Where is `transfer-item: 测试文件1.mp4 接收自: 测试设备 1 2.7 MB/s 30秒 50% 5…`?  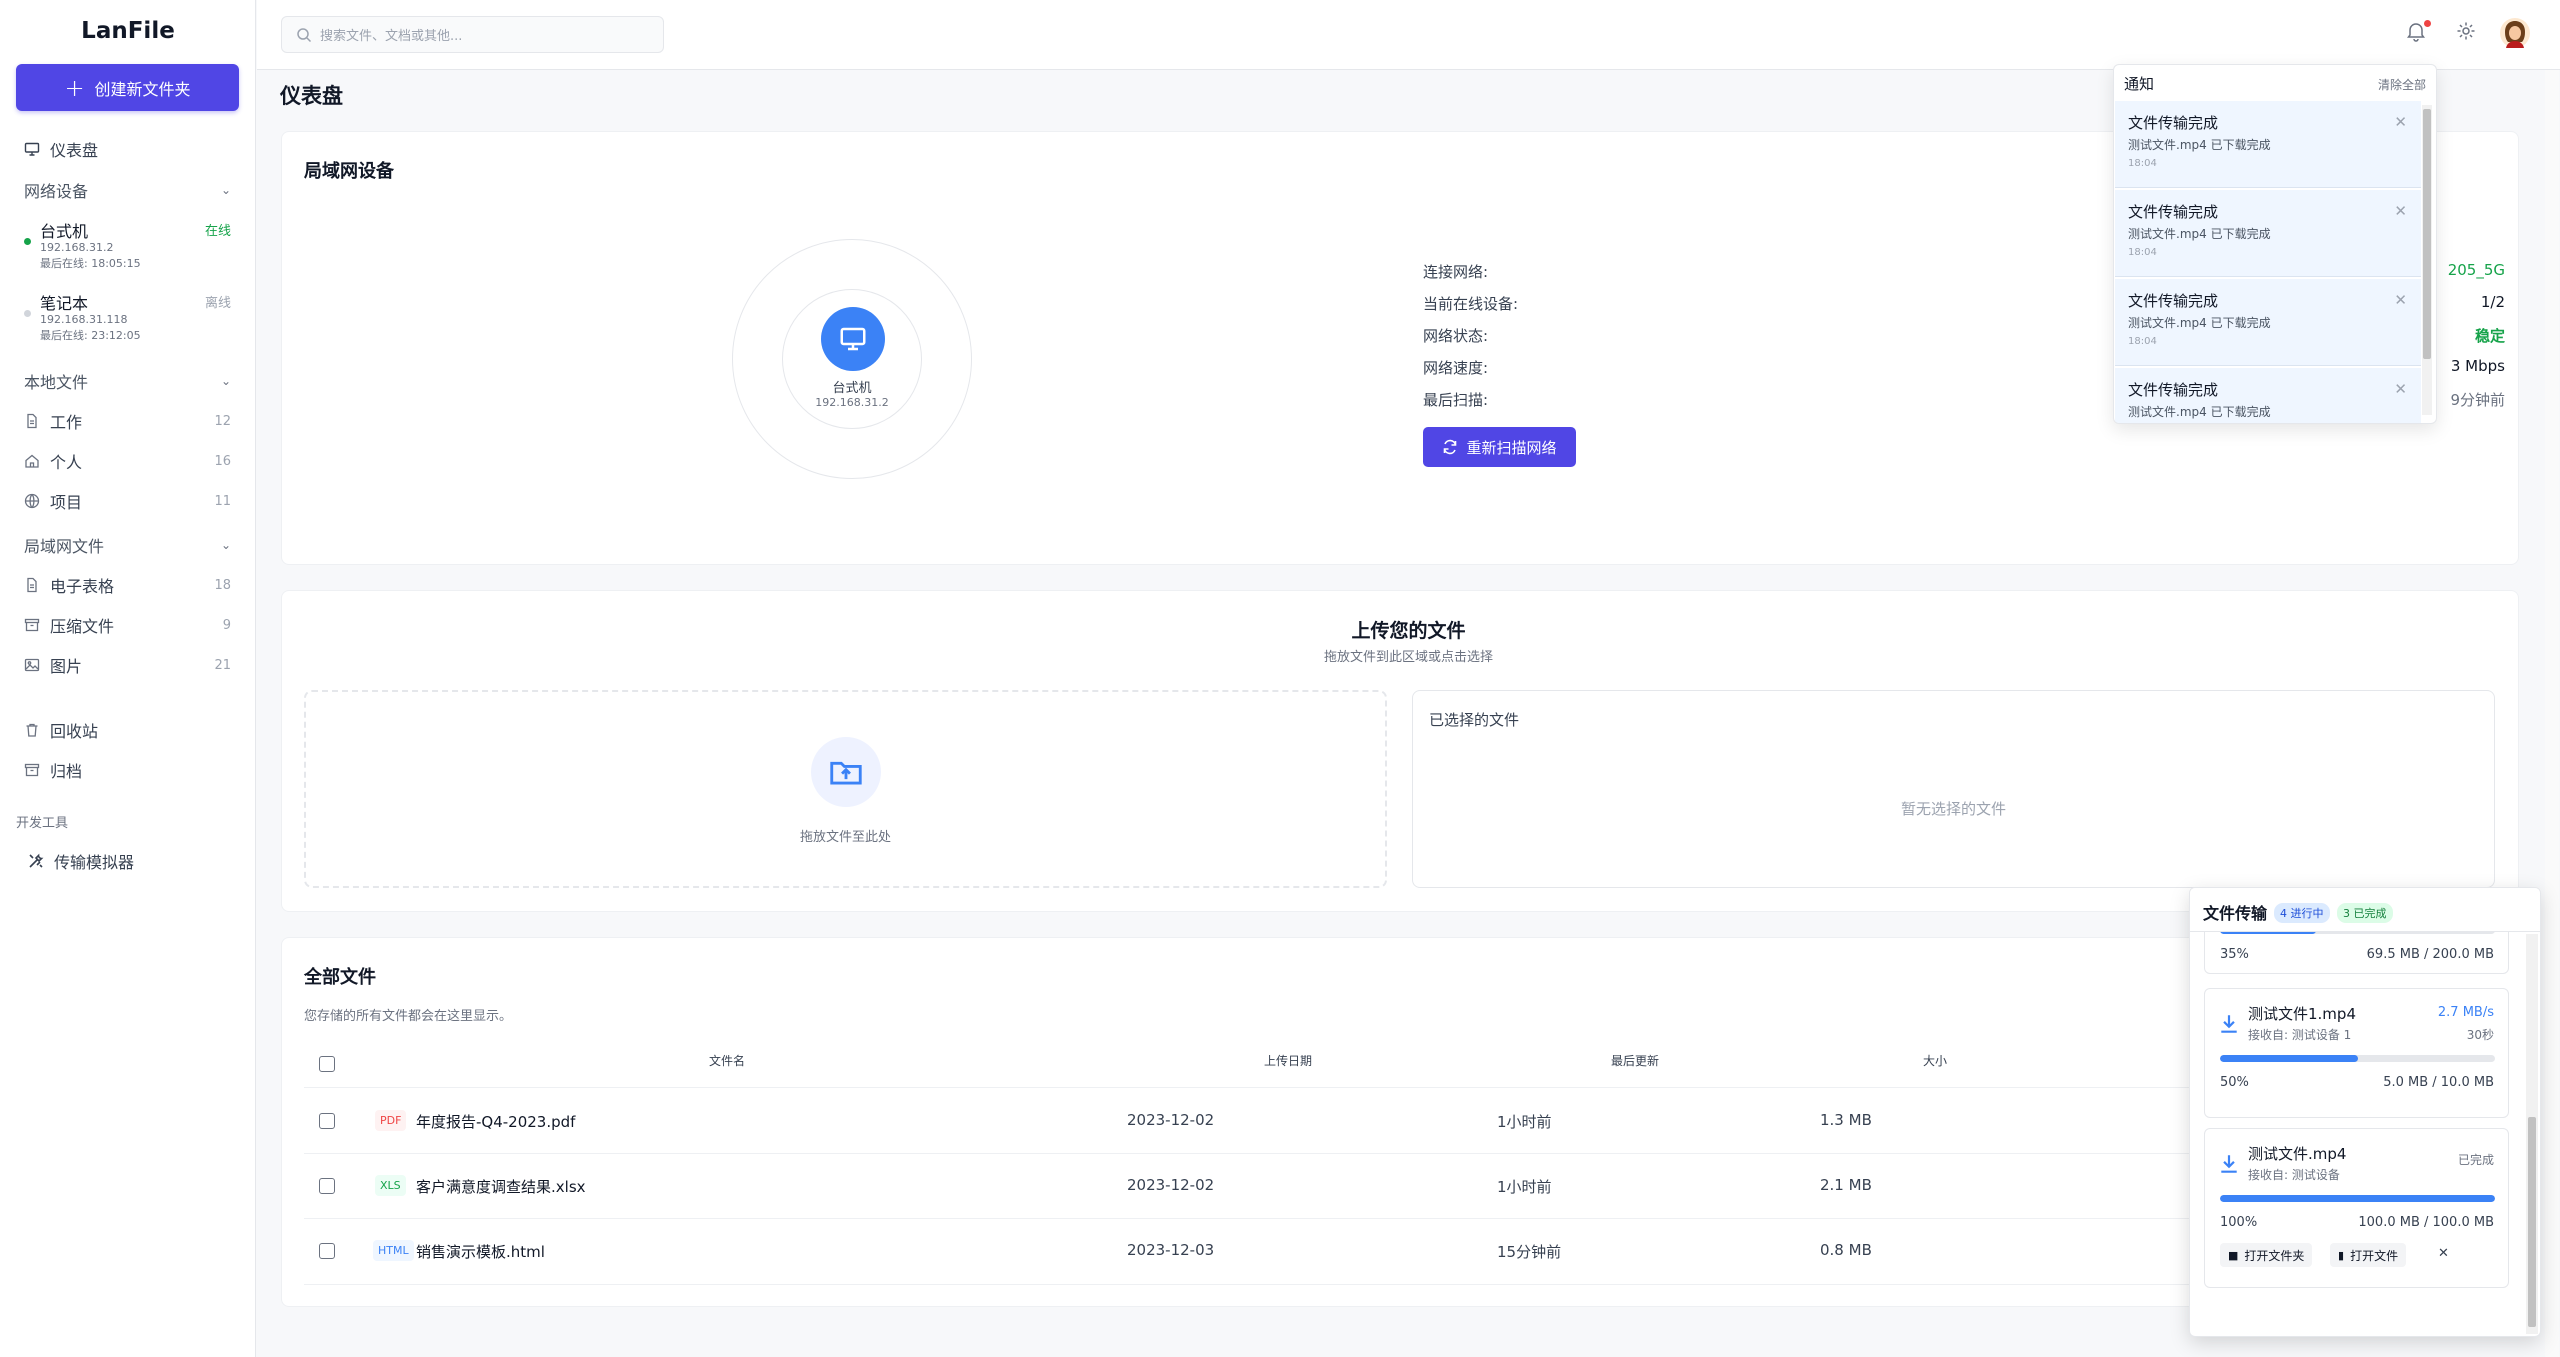
transfer-item: 测试文件1.mp4 接收自: 测试设备 1 2.7 MB/s 30秒 50% 5… is located at coordinates (2356, 1053).